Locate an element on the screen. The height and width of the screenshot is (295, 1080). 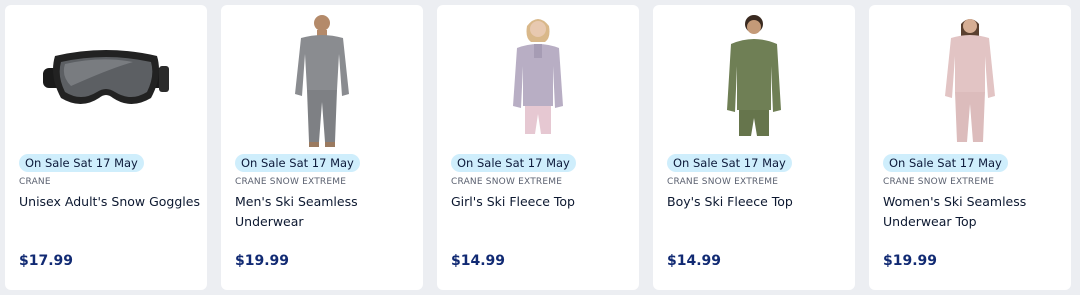
product-title: Men's Ski Seamless Underwear is located at coordinates (328, 212).